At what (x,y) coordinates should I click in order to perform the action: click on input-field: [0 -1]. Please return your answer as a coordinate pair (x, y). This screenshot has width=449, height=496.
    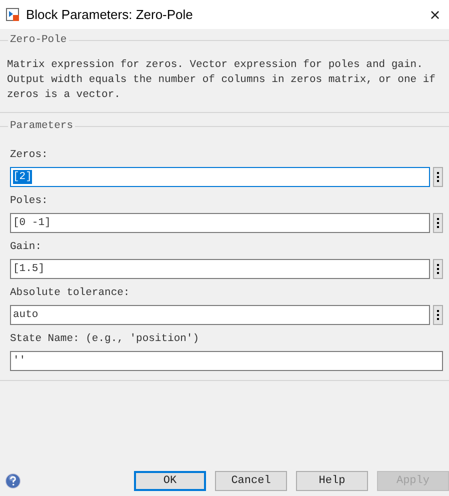
    Looking at the image, I should click on (220, 222).